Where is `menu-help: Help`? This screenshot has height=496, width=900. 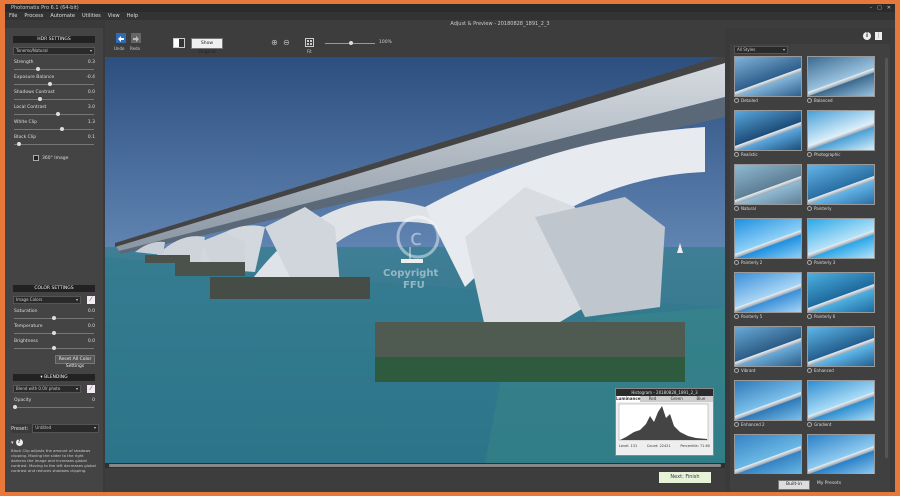
menu-help: Help is located at coordinates (132, 16).